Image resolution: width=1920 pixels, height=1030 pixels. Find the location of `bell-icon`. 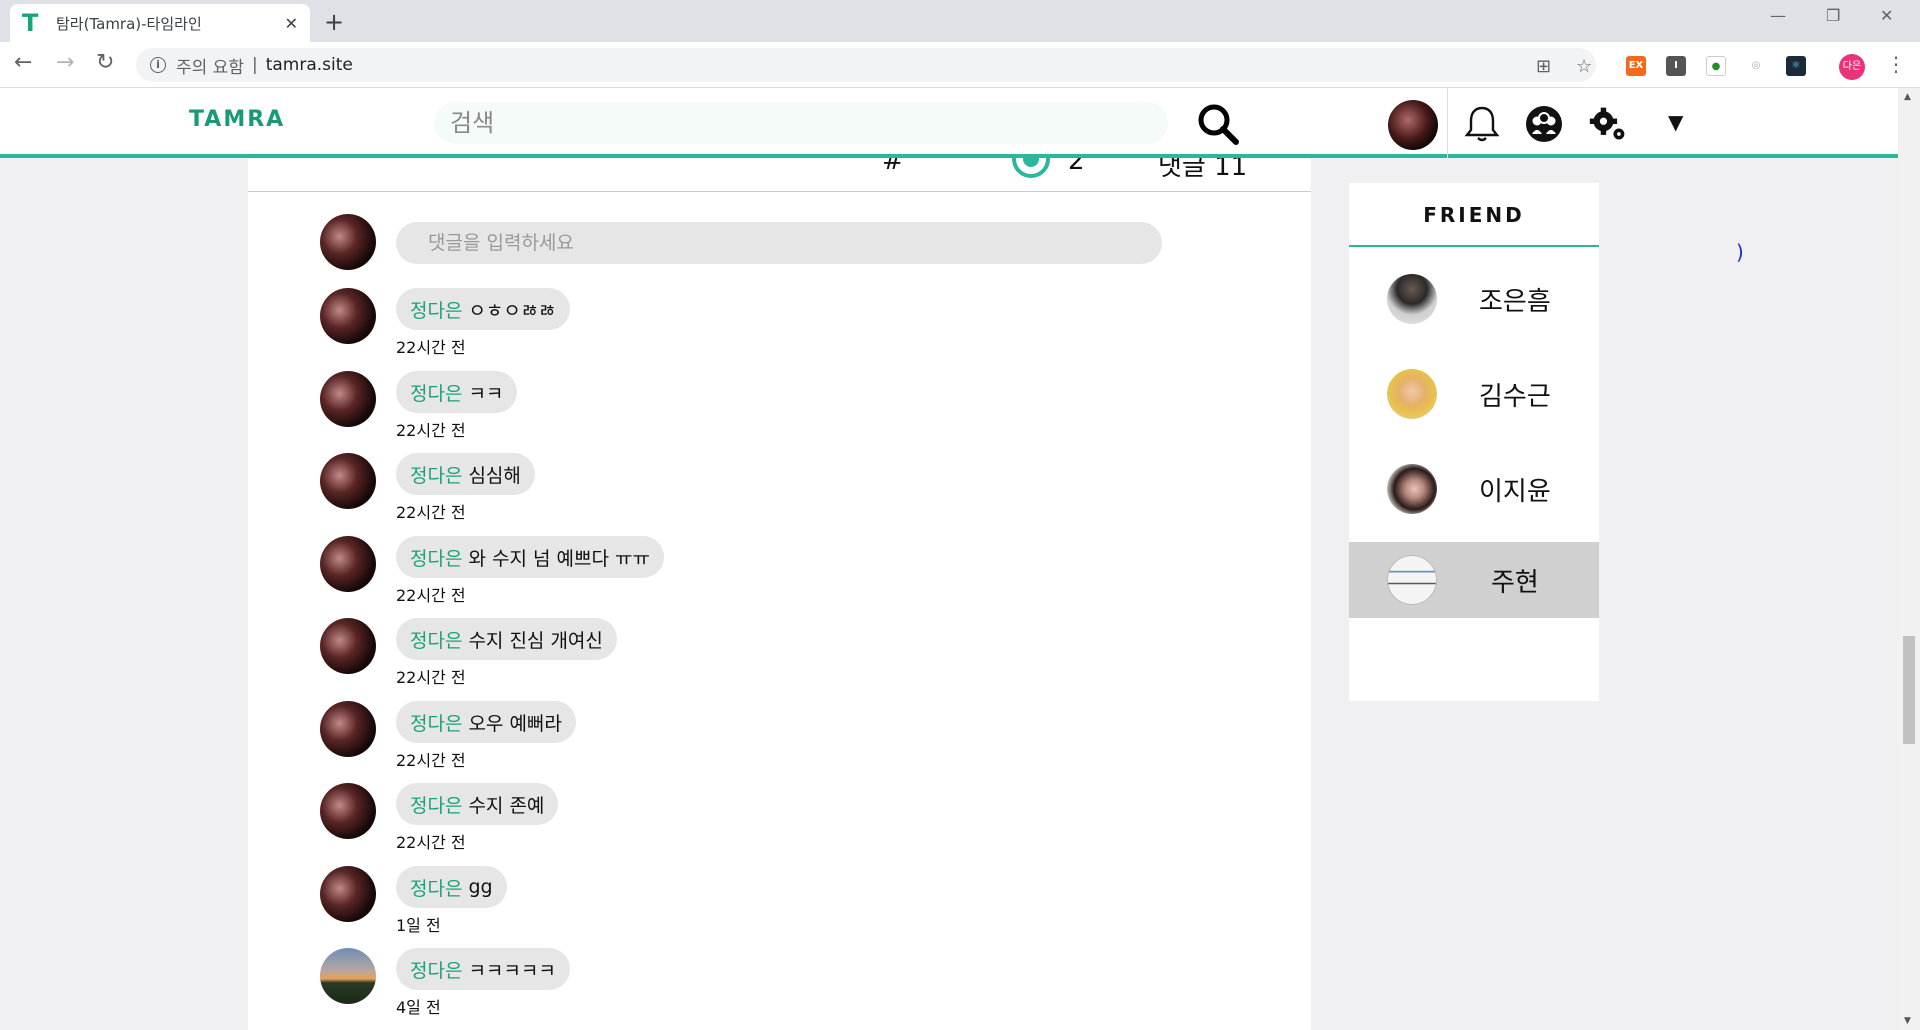

bell-icon is located at coordinates (1482, 124).